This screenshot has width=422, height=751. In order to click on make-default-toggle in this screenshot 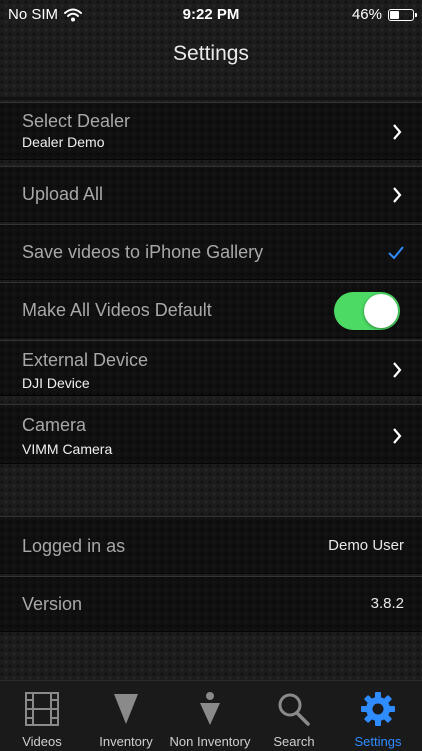, I will do `click(367, 311)`.